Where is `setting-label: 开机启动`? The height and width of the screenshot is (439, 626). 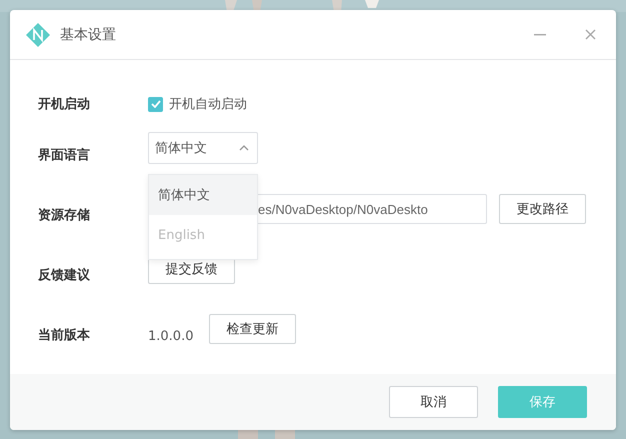
setting-label: 开机启动 is located at coordinates (64, 104).